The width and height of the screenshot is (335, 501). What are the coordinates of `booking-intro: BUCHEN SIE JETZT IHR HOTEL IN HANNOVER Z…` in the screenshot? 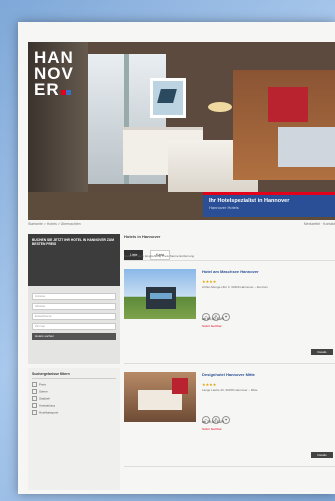 It's located at (74, 260).